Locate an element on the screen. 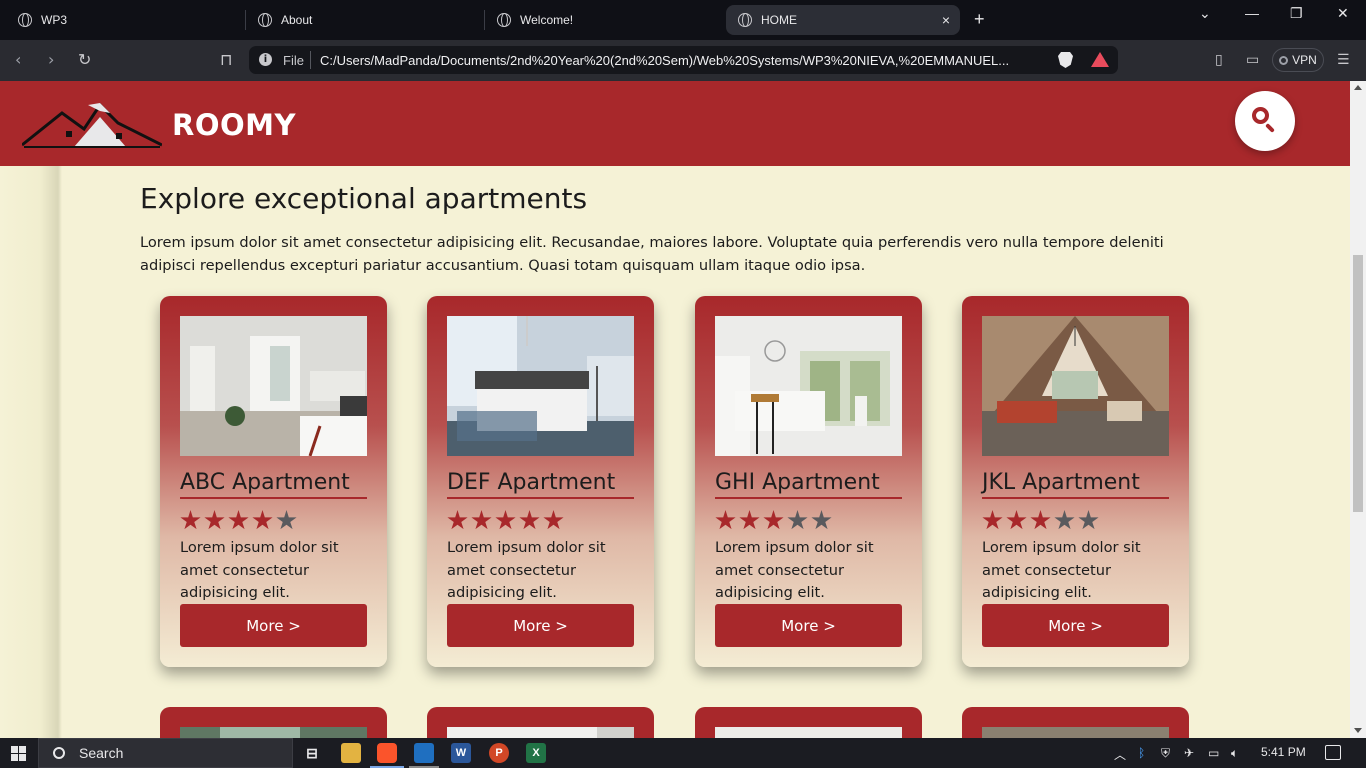 This screenshot has width=1366, height=768. brave-browser-icon is located at coordinates (387, 753).